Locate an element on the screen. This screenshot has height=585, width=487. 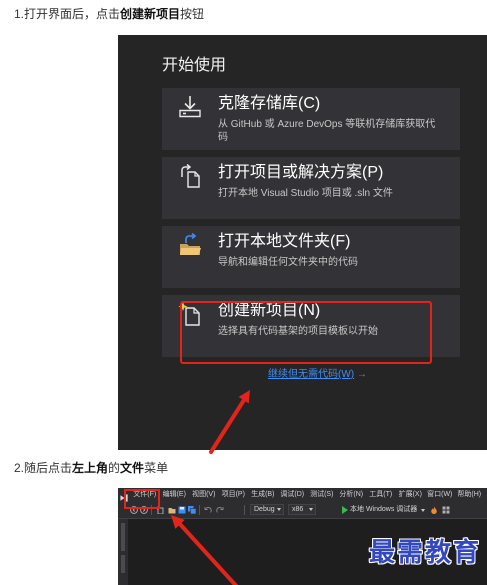
menu-debug: 调试(D) is located at coordinates (293, 495).